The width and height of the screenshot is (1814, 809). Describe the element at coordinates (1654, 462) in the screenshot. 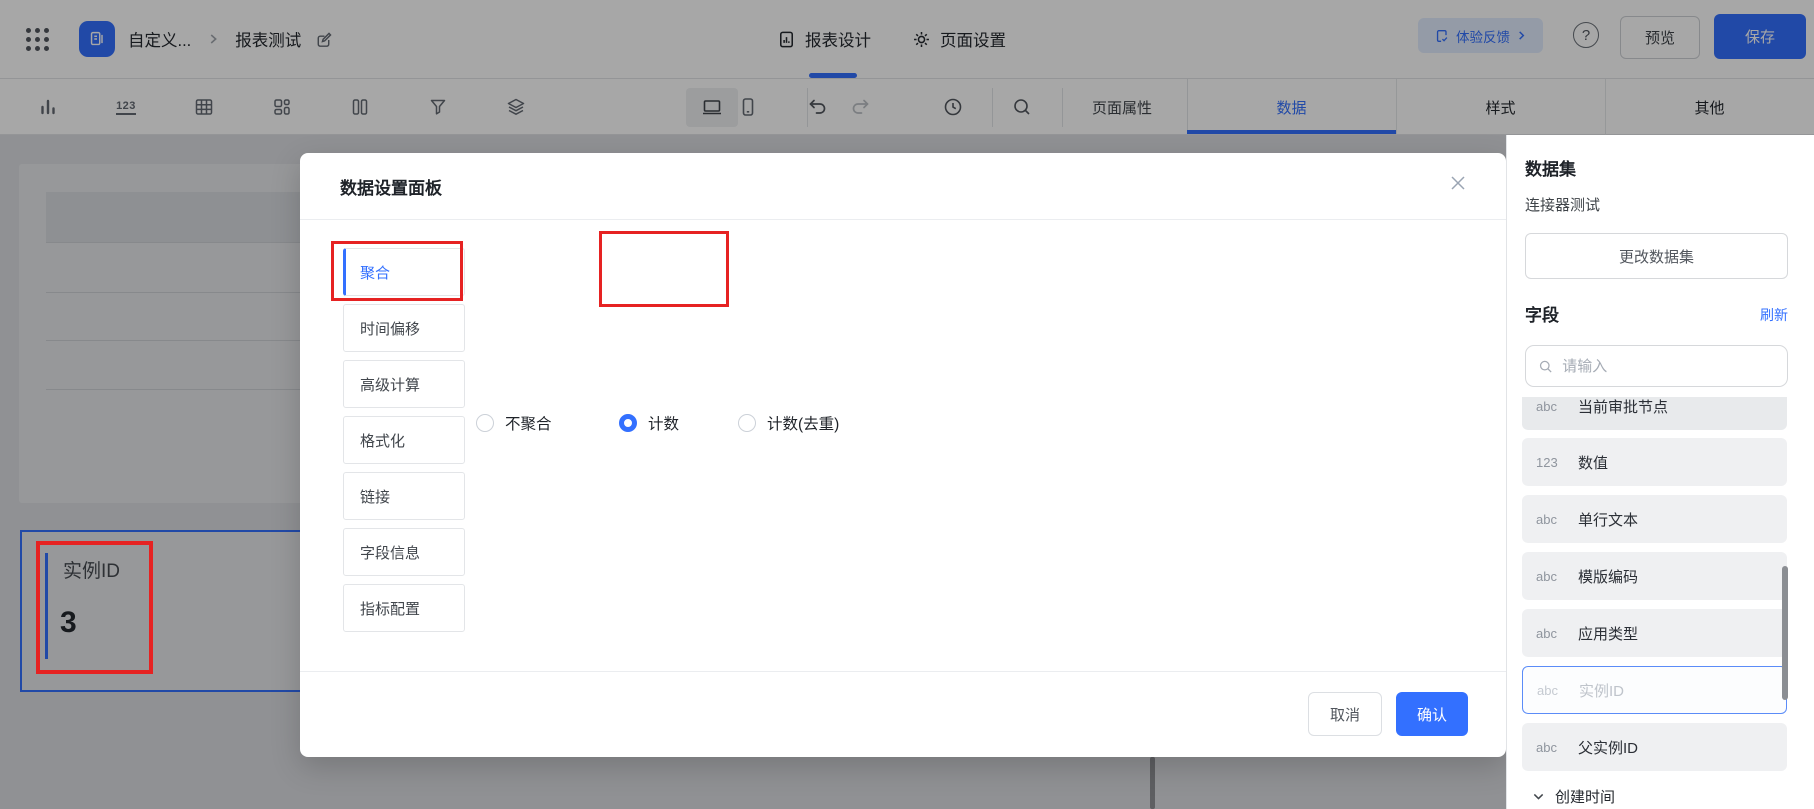

I see `field-item: 123 数值` at that location.